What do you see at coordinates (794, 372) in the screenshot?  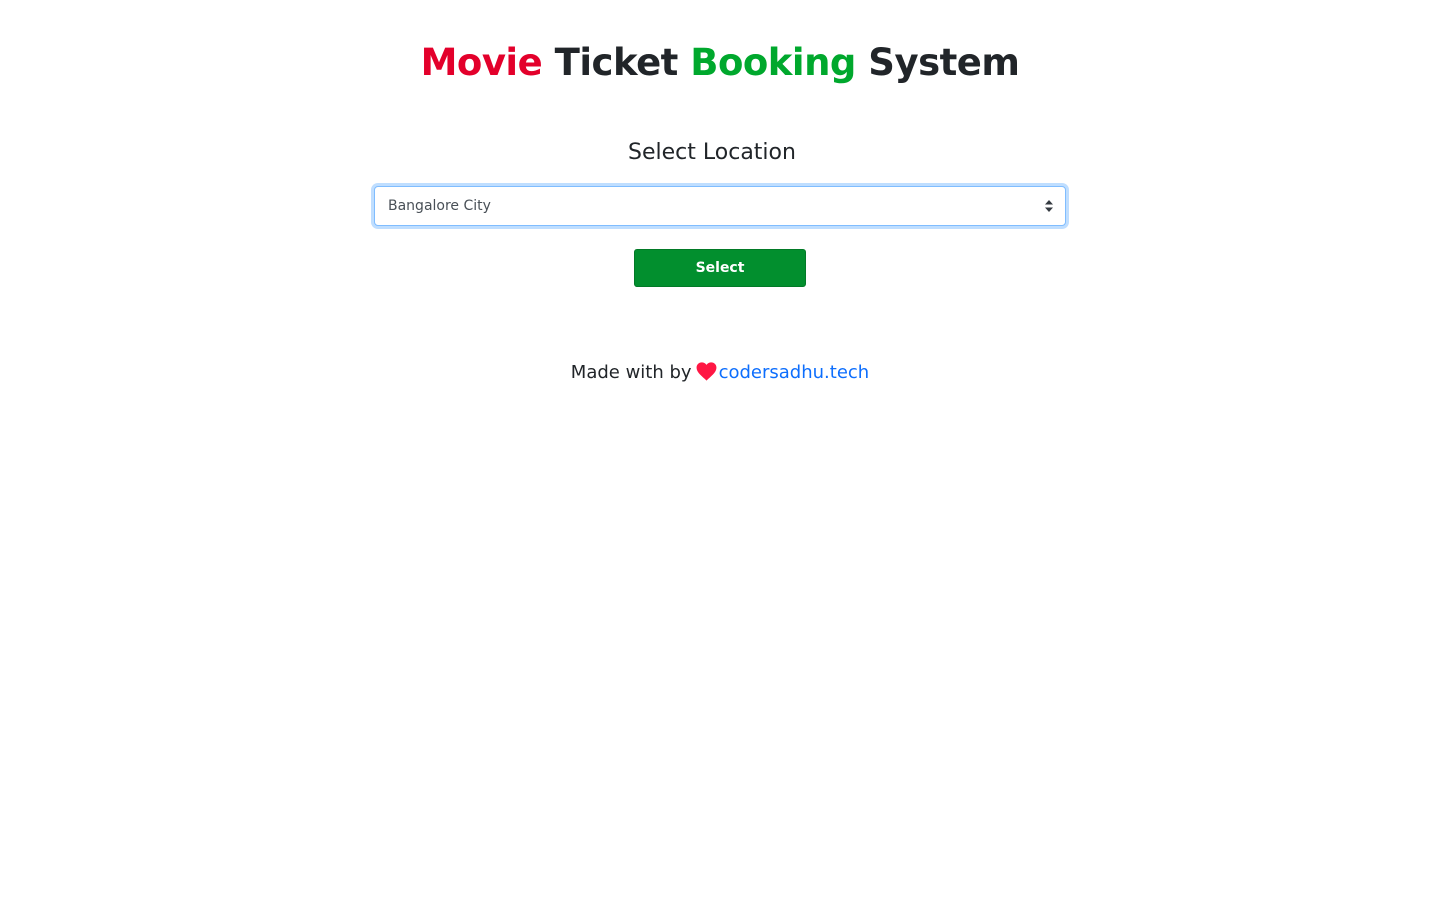 I see `footer-link: codersadhu.tech` at bounding box center [794, 372].